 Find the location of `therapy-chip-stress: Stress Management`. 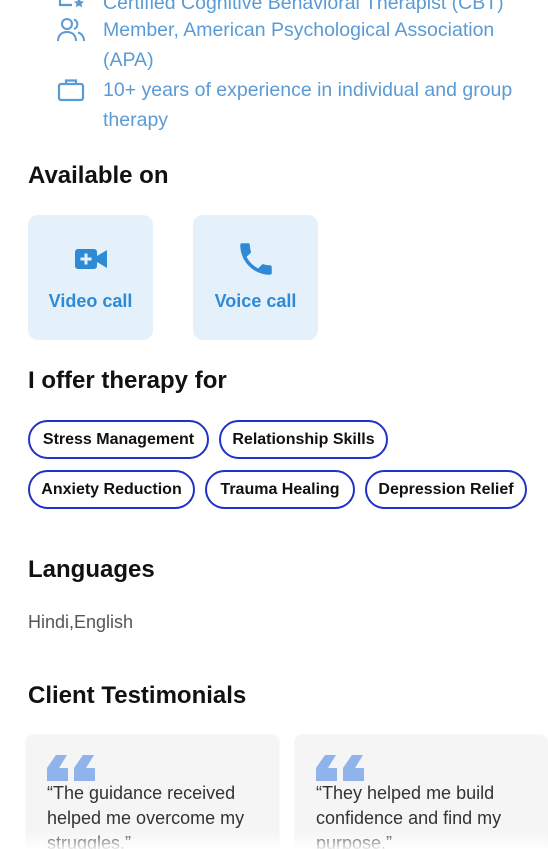

therapy-chip-stress: Stress Management is located at coordinates (118, 439).